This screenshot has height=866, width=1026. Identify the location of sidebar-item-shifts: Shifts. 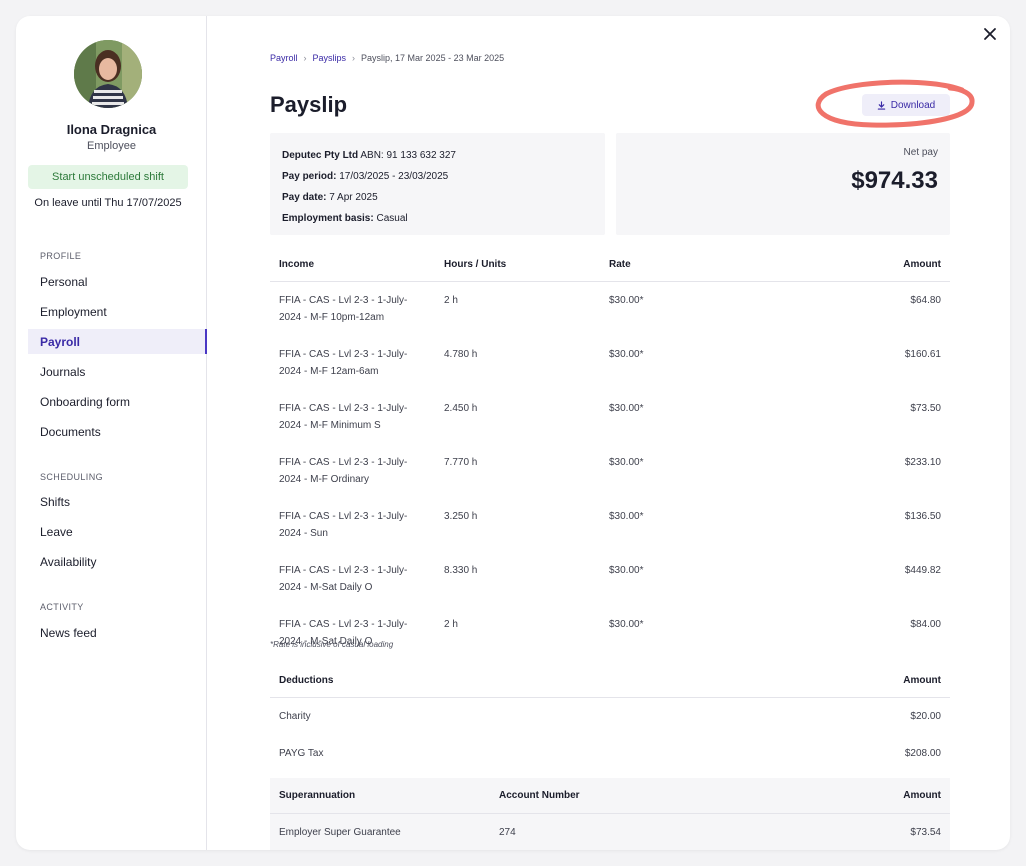
(117, 501).